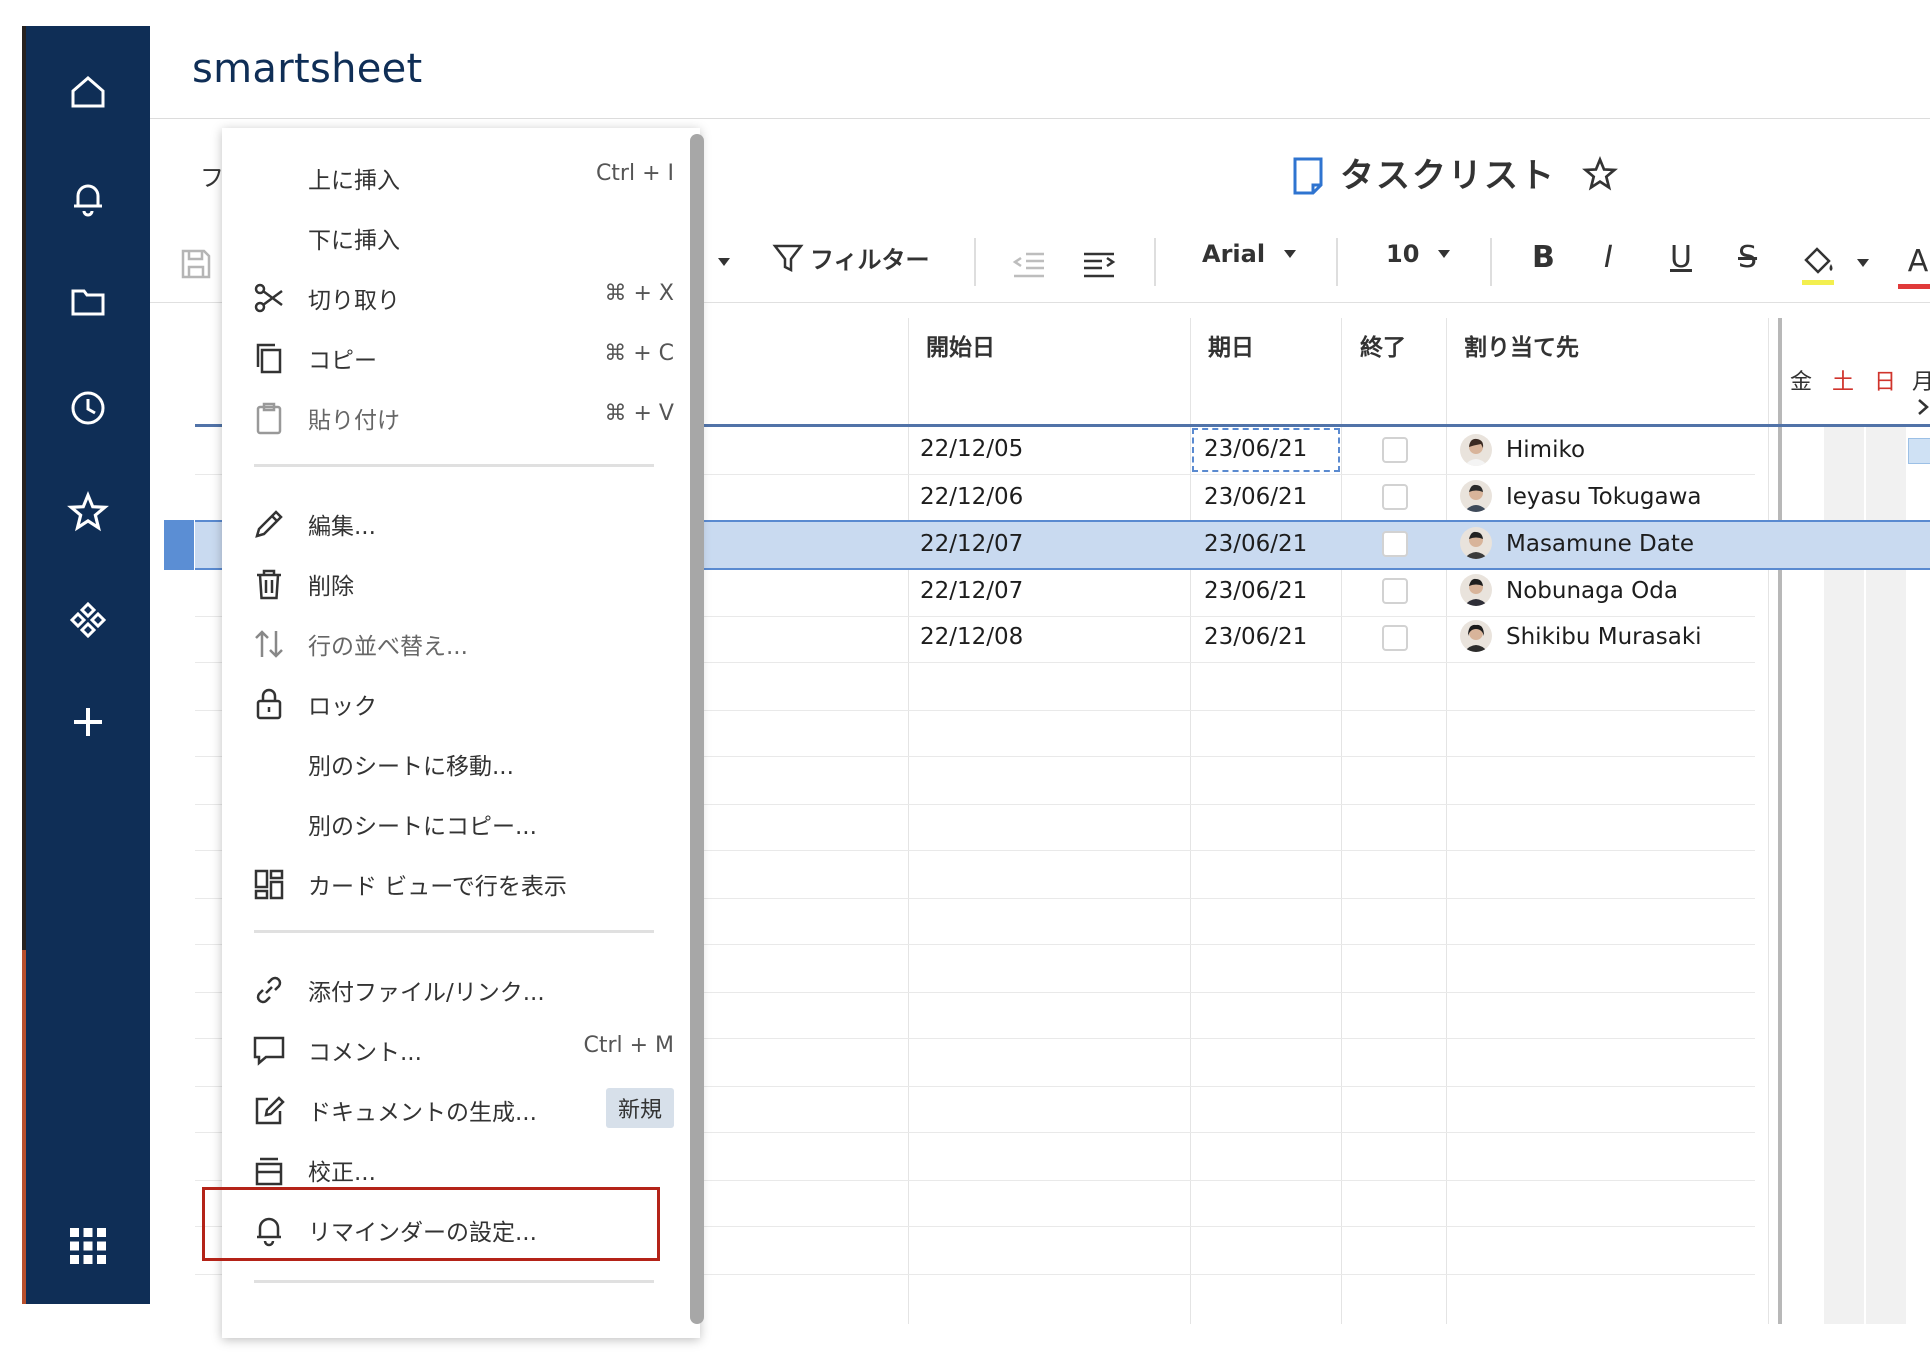 This screenshot has height=1372, width=1930. Describe the element at coordinates (1863, 263) in the screenshot. I see `fill-color-caret-icon` at that location.